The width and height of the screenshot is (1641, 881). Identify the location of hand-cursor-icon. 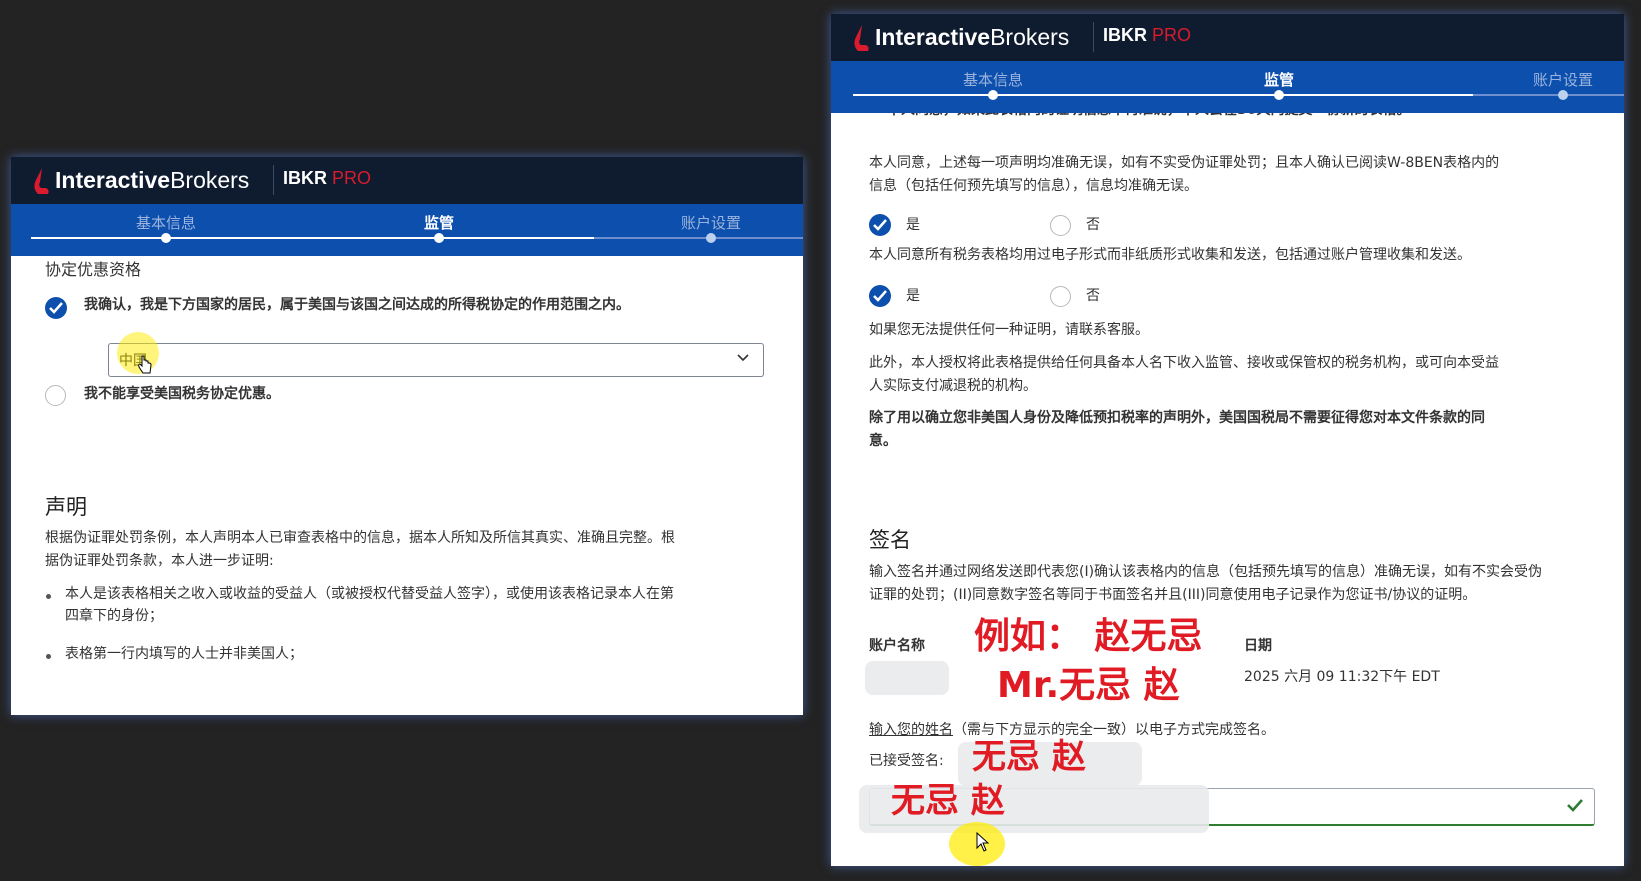
(145, 364).